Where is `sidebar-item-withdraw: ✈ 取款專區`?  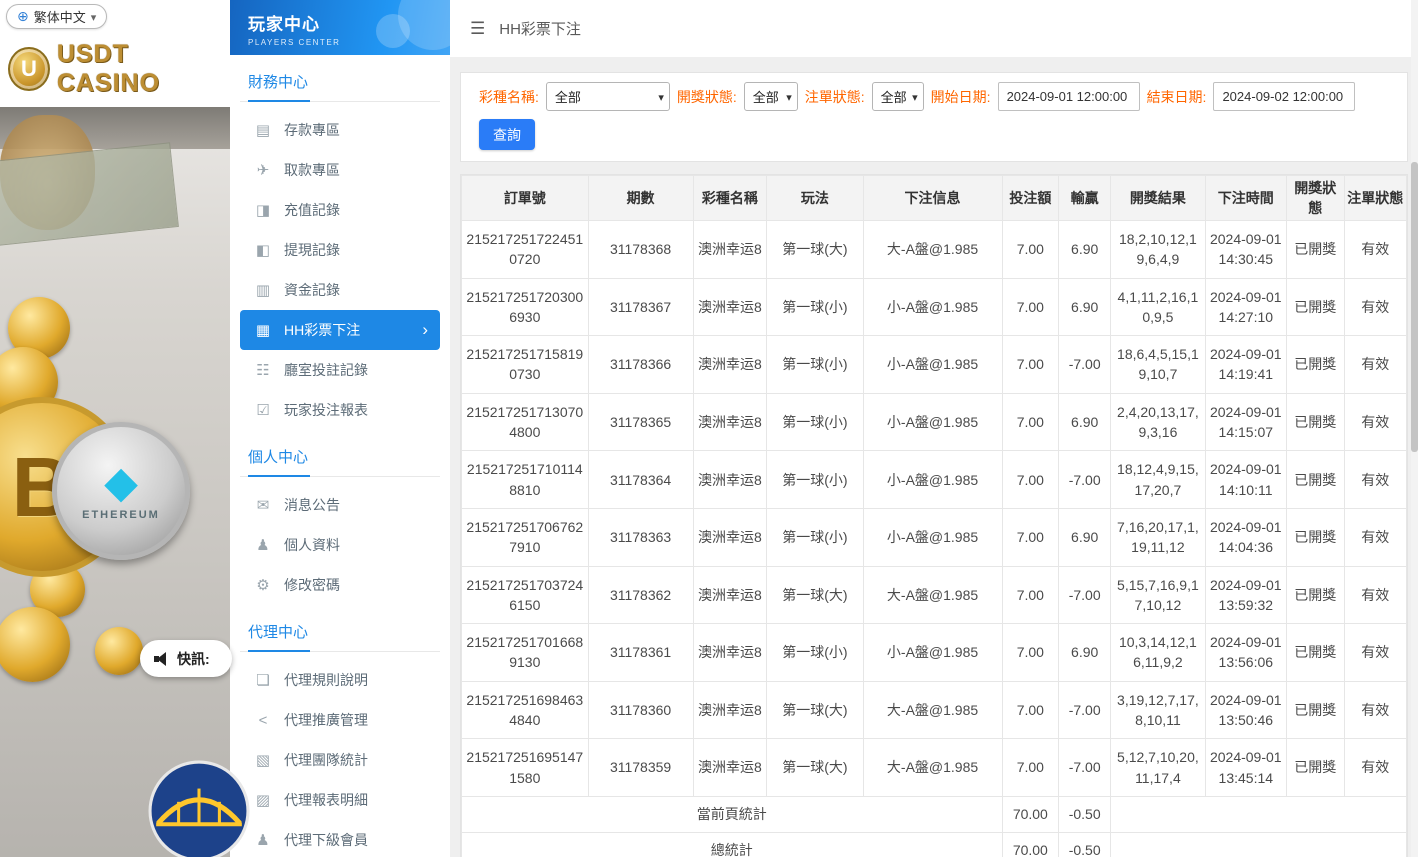 sidebar-item-withdraw: ✈ 取款專區 is located at coordinates (340, 170).